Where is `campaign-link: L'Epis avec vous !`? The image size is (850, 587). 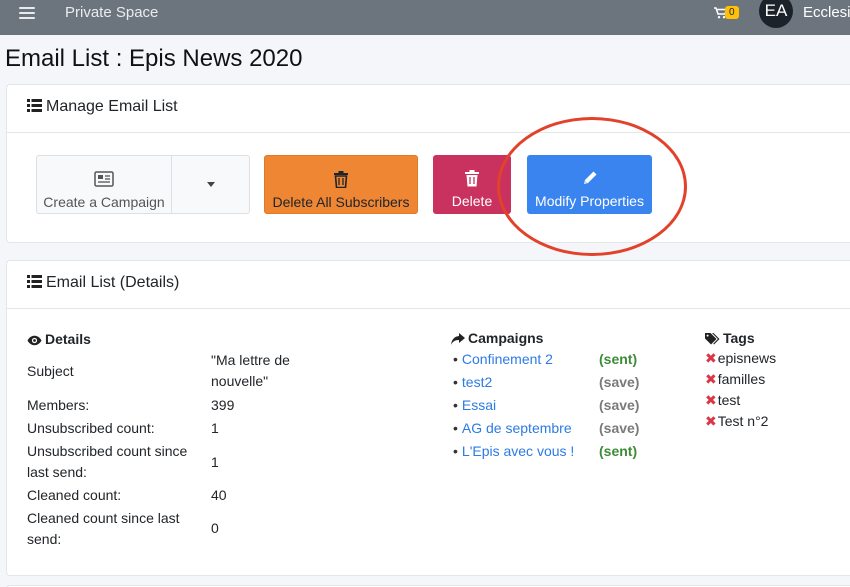 campaign-link: L'Epis avec vous ! is located at coordinates (518, 451).